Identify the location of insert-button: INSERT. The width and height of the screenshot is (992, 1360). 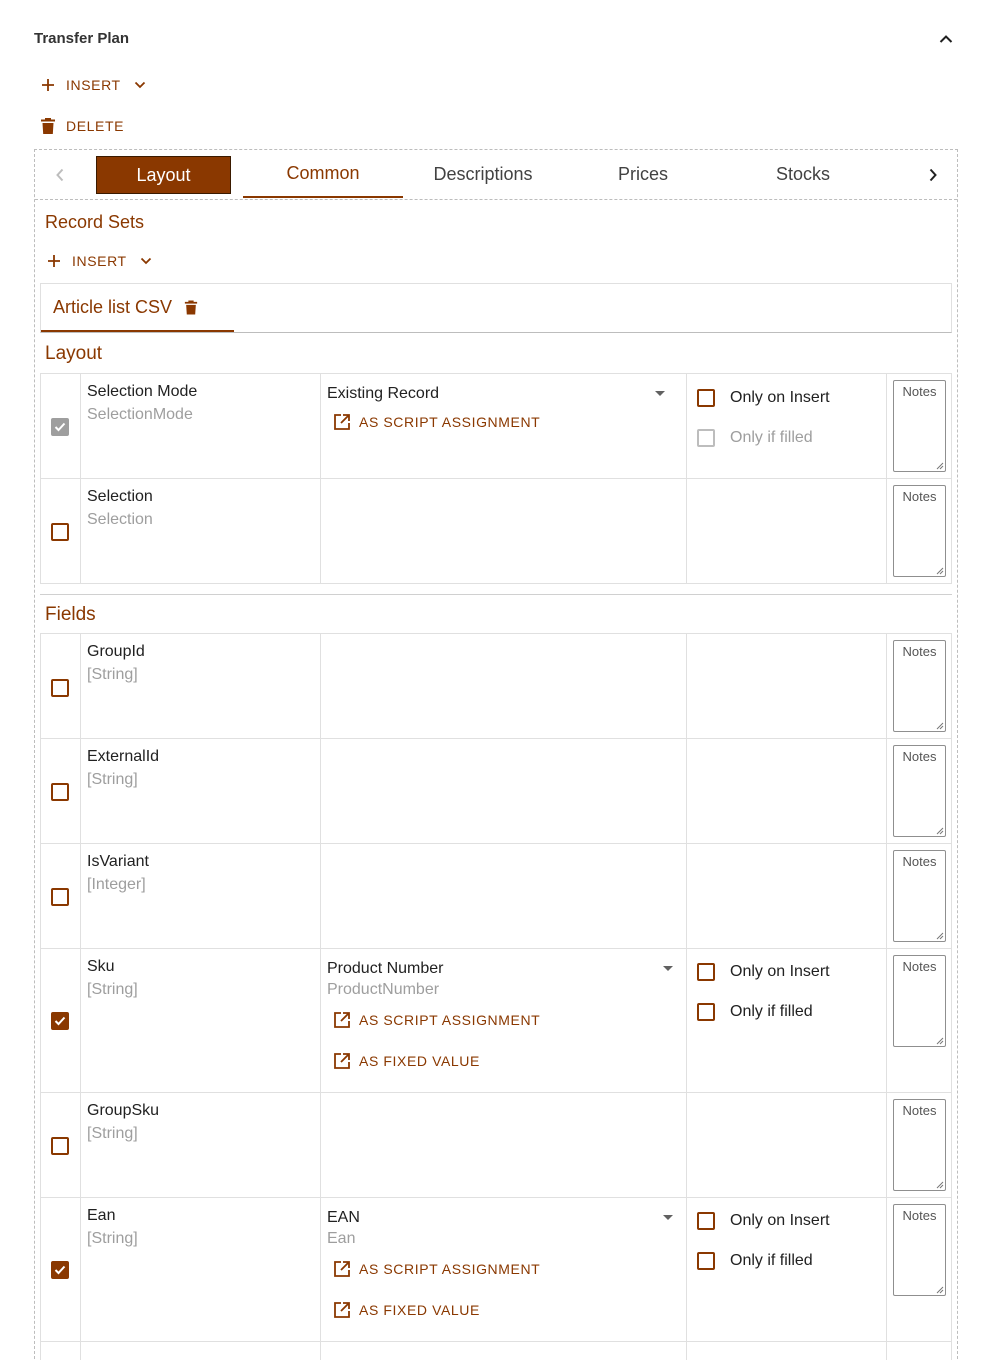
(93, 85).